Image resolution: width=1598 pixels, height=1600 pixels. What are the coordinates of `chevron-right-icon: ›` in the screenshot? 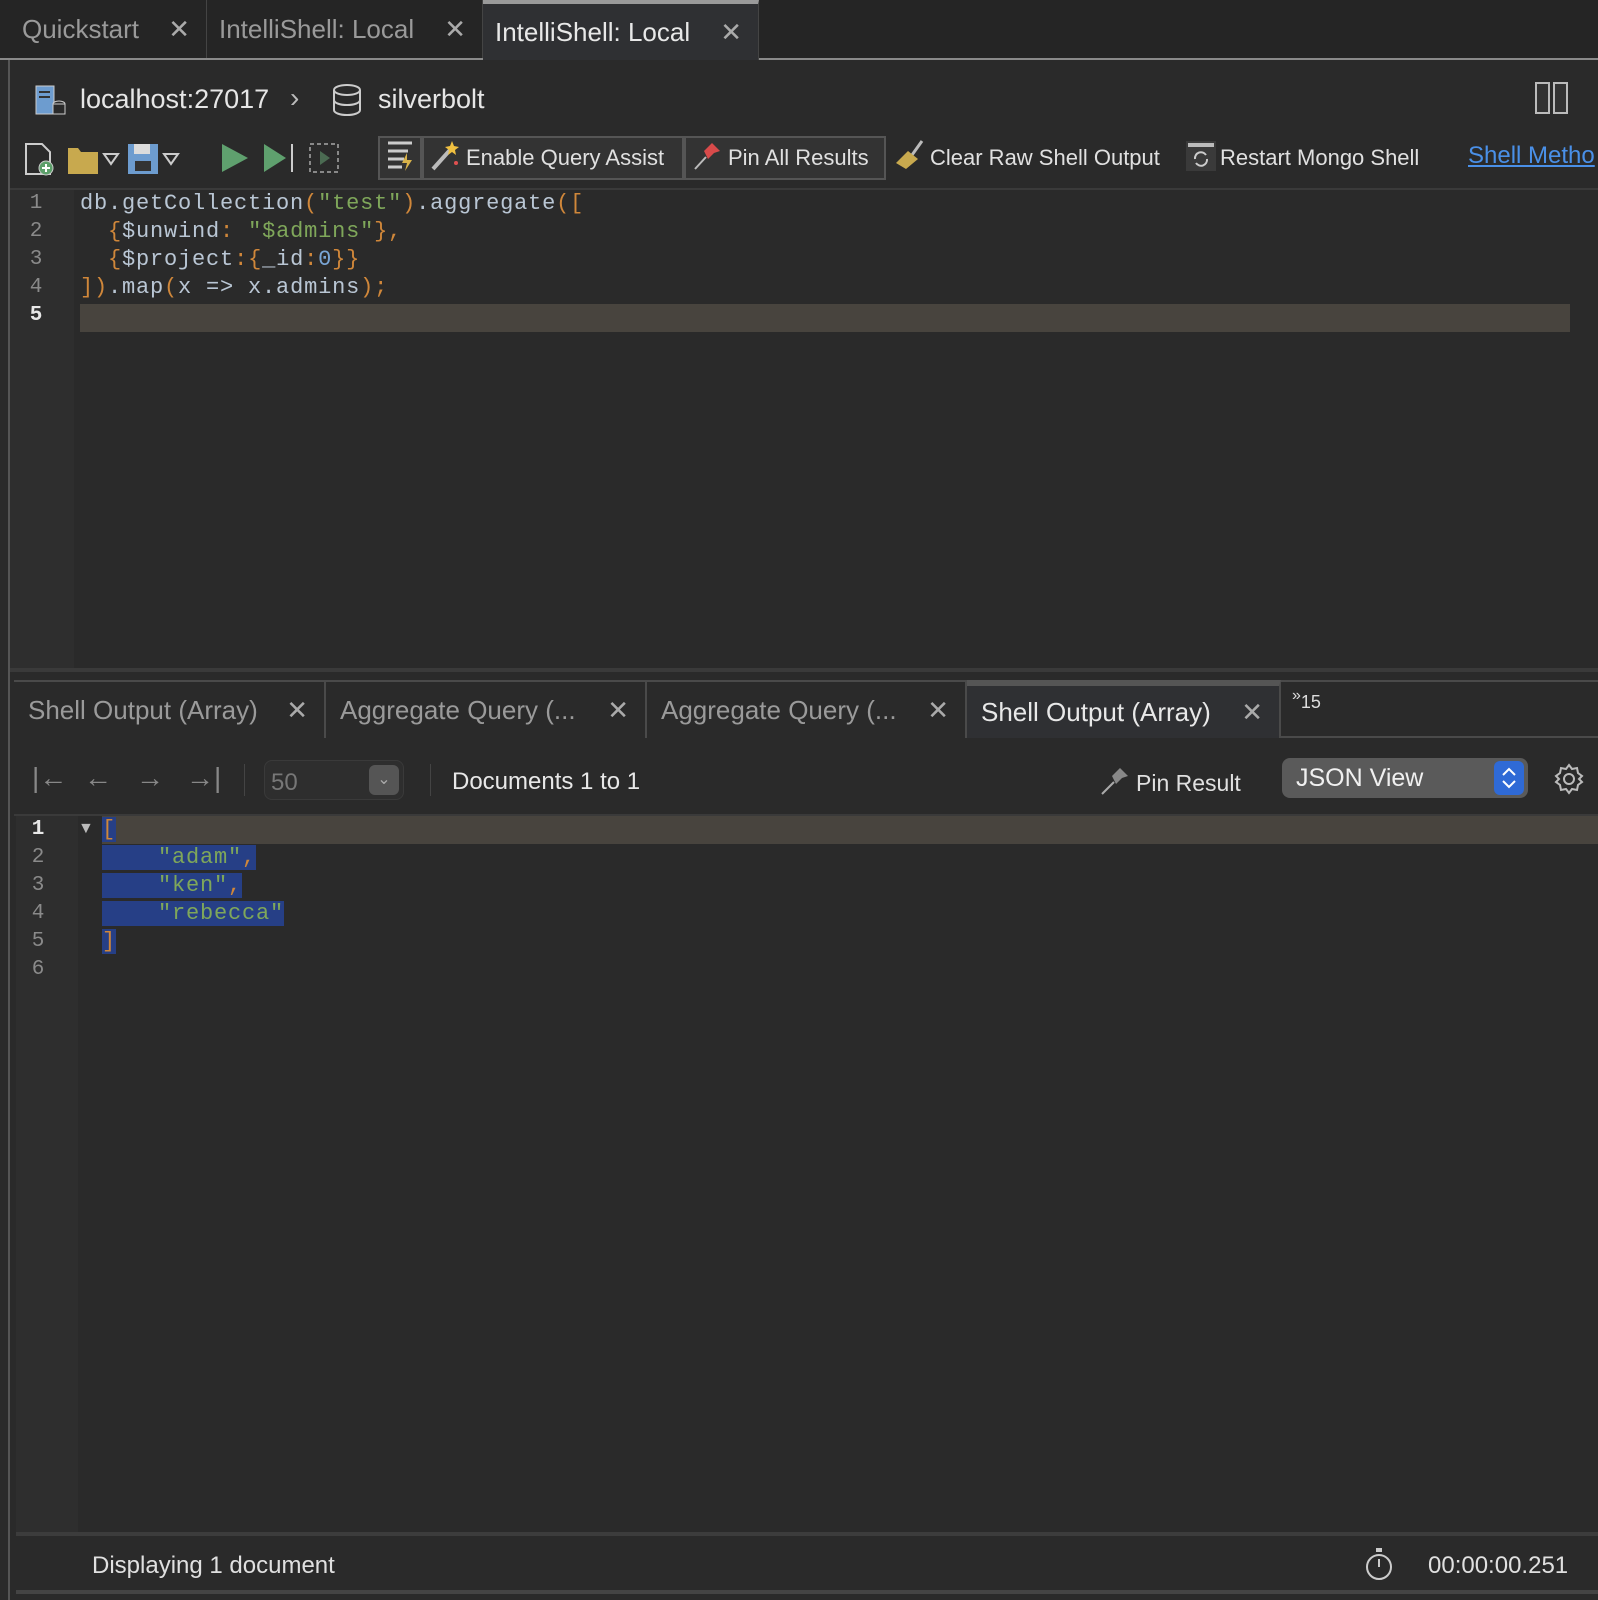 It's located at (295, 97).